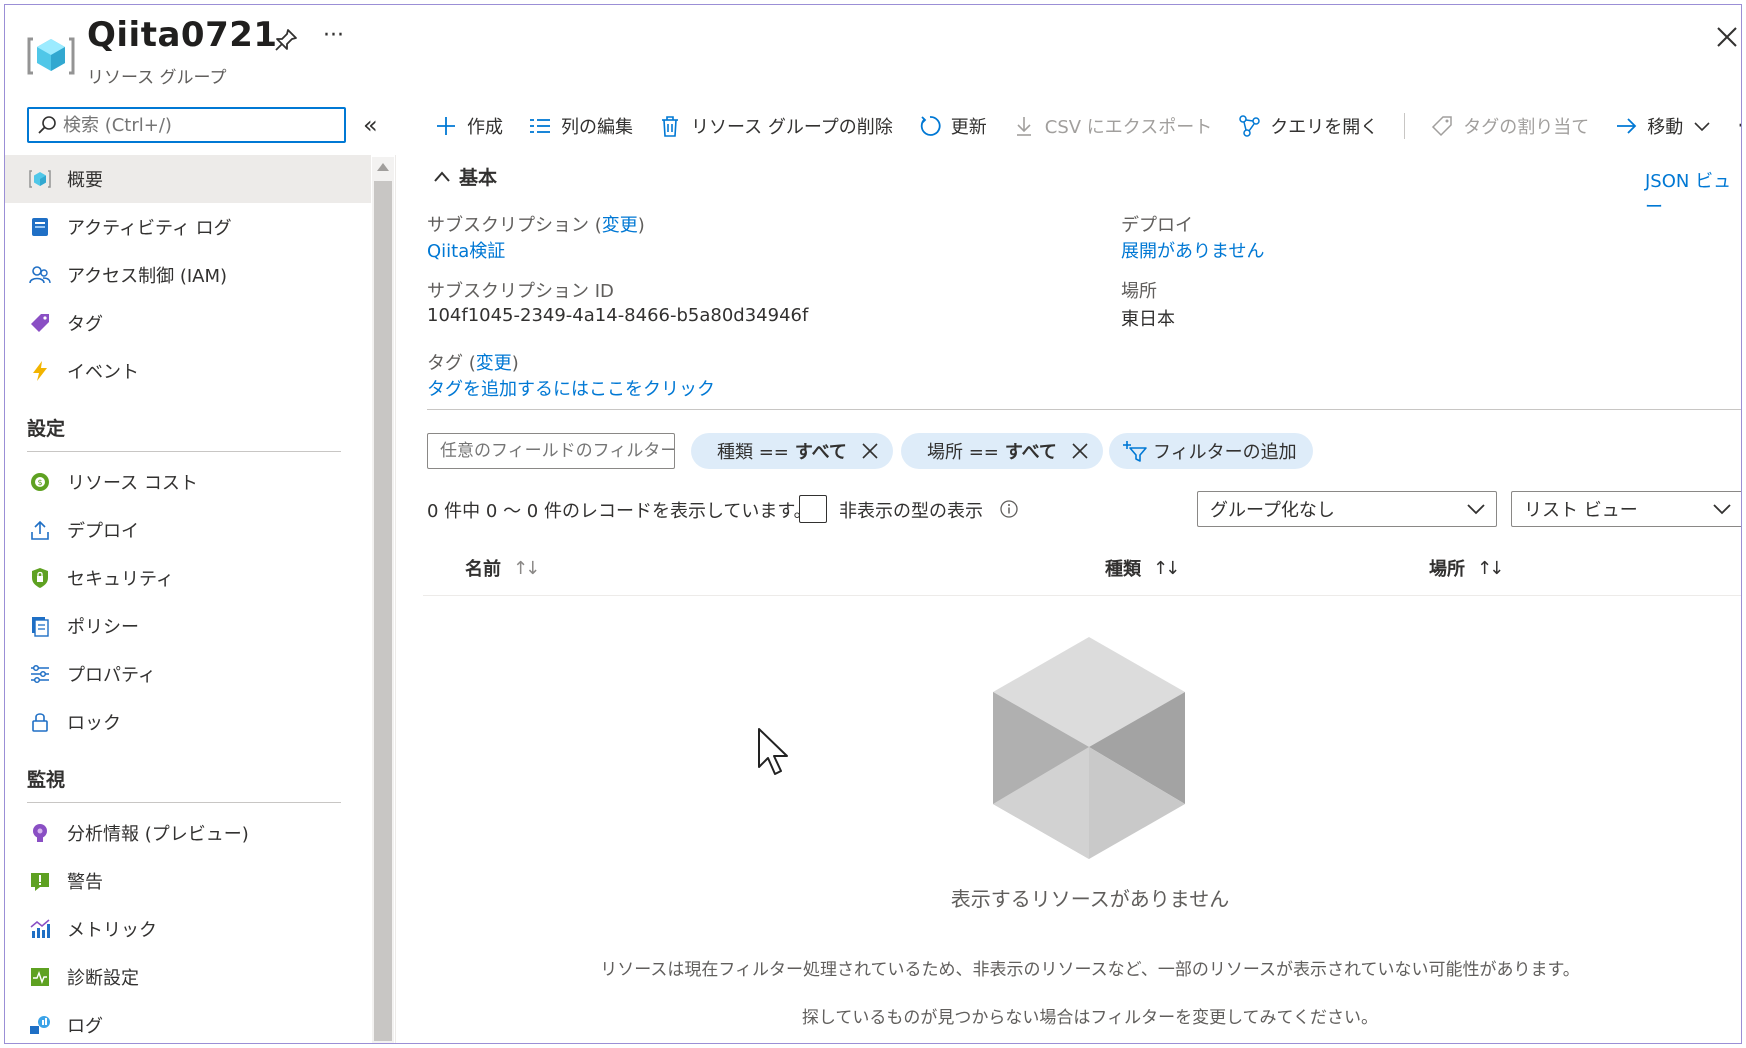  Describe the element at coordinates (157, 78) in the screenshot. I see `page-subtitle: リソース グループ` at that location.